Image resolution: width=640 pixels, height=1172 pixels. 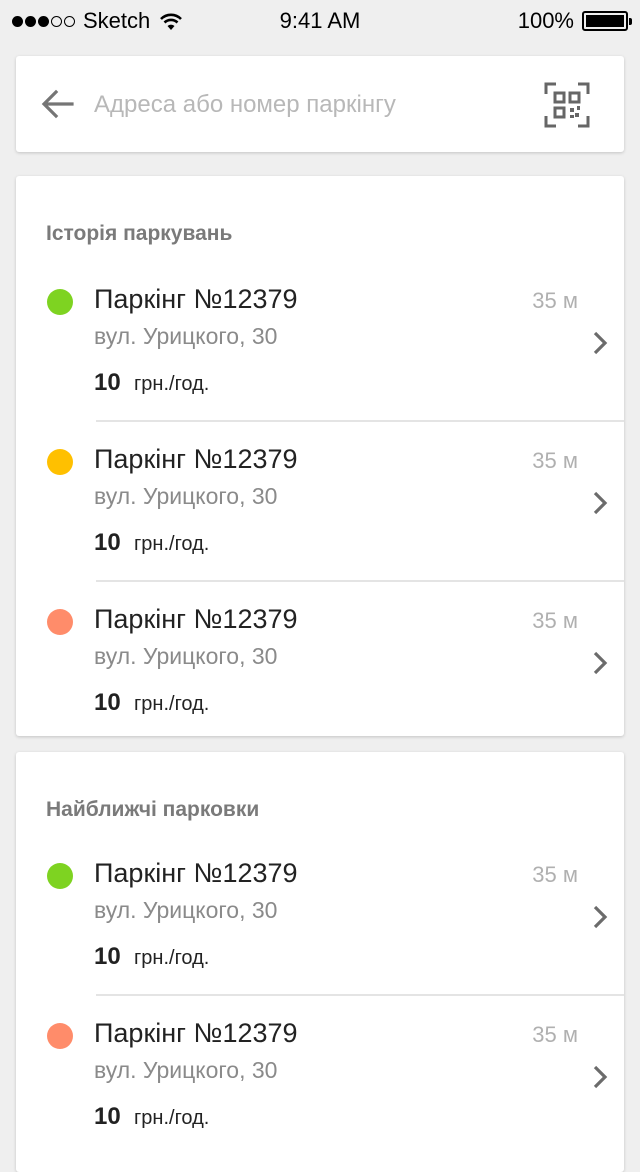 What do you see at coordinates (607, 21) in the screenshot?
I see `battery-icon` at bounding box center [607, 21].